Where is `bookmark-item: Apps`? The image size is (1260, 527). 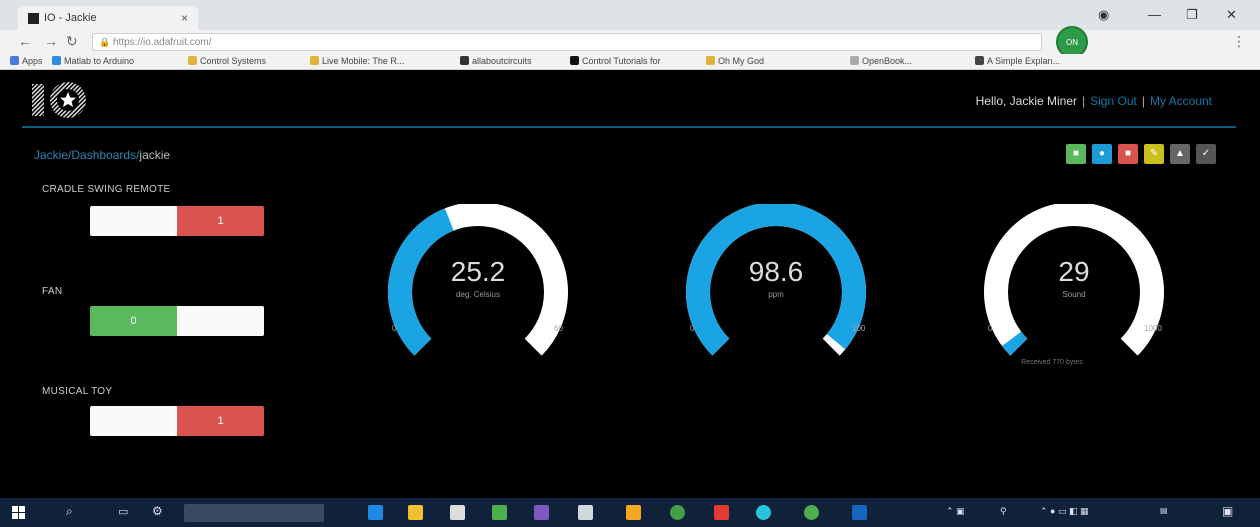 bookmark-item: Apps is located at coordinates (26, 61).